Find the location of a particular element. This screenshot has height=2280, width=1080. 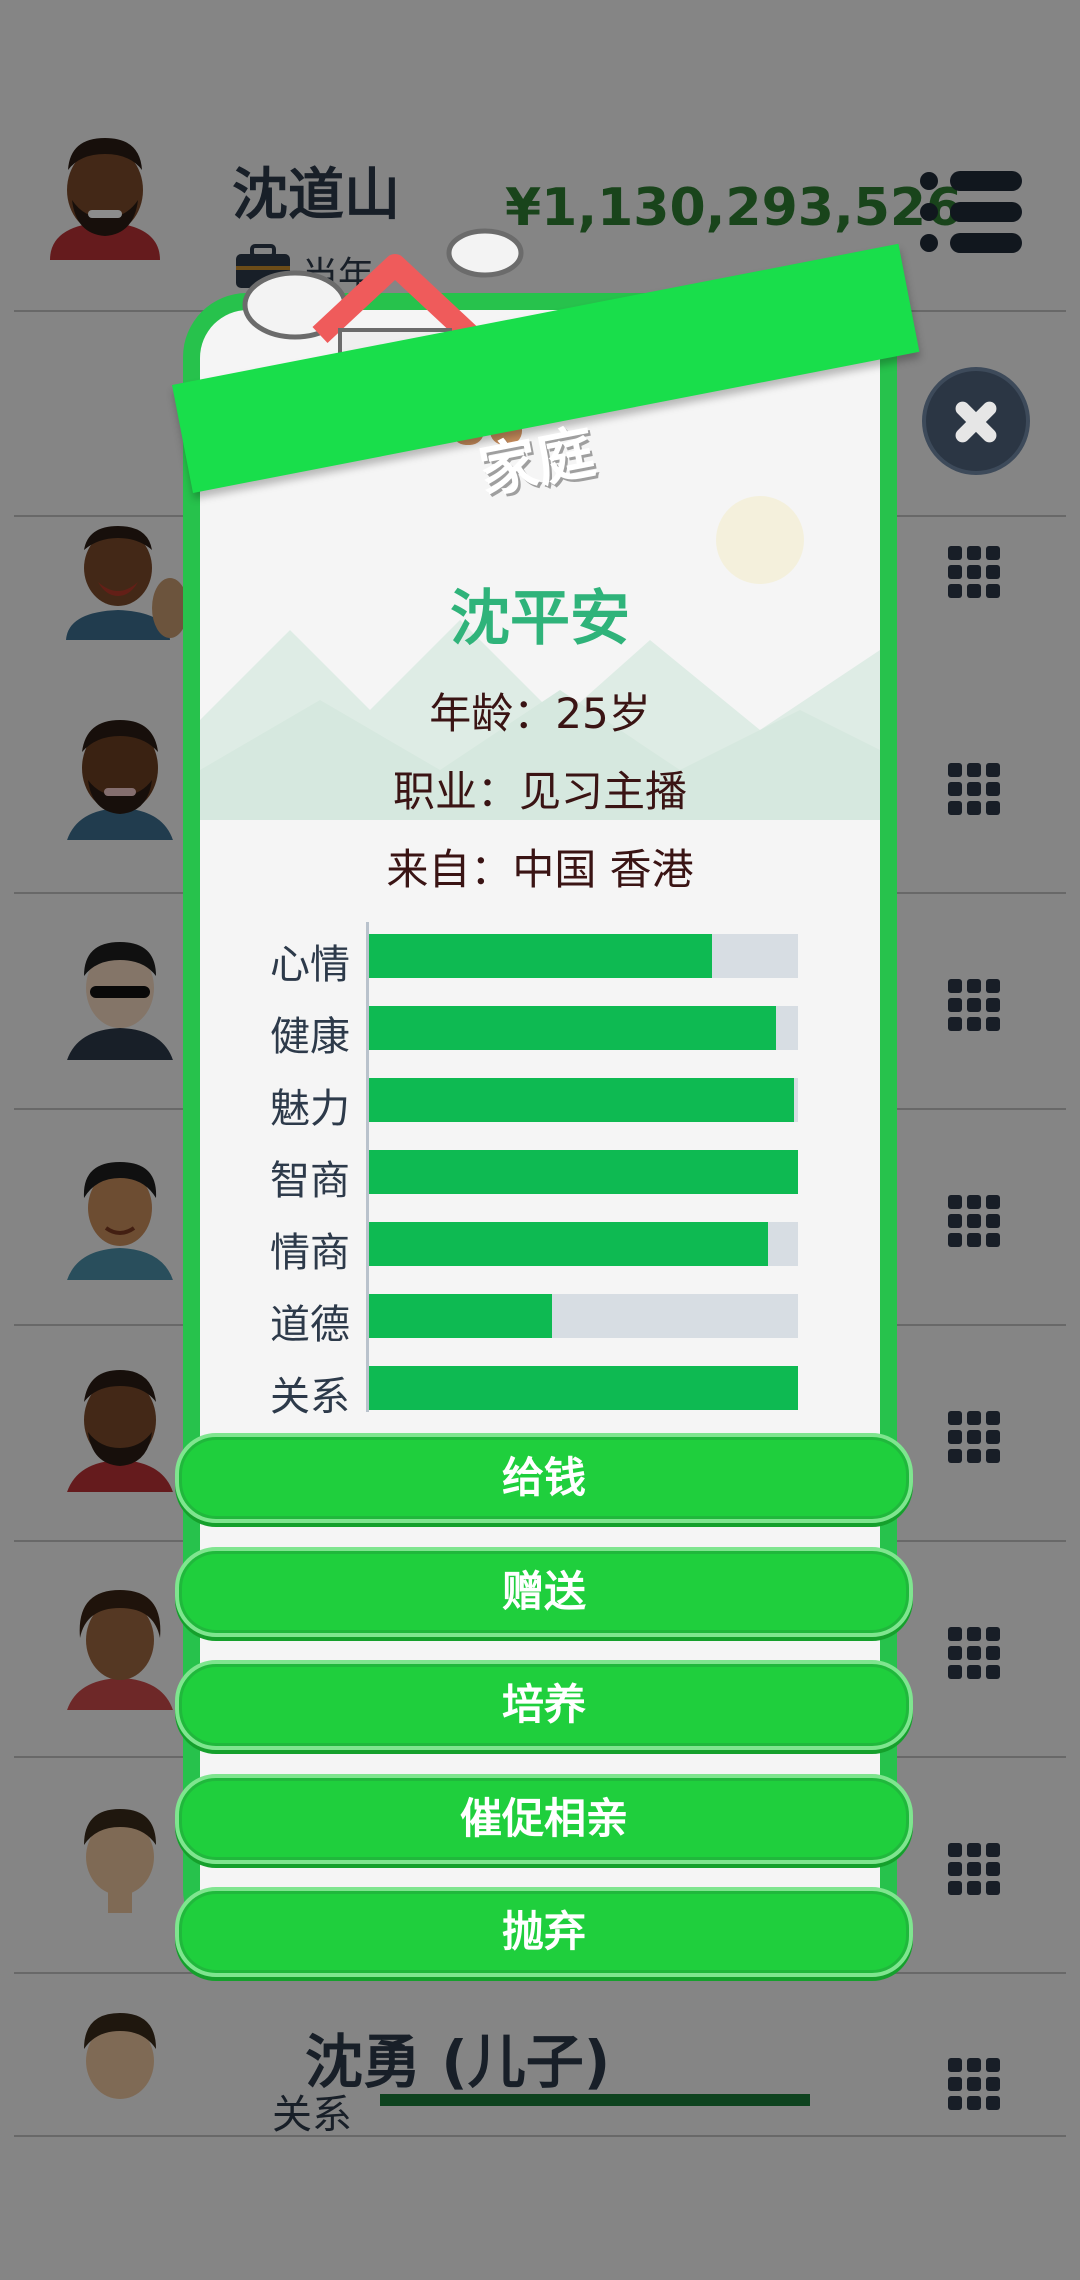

nurture-button: 培养 is located at coordinates (544, 1705).